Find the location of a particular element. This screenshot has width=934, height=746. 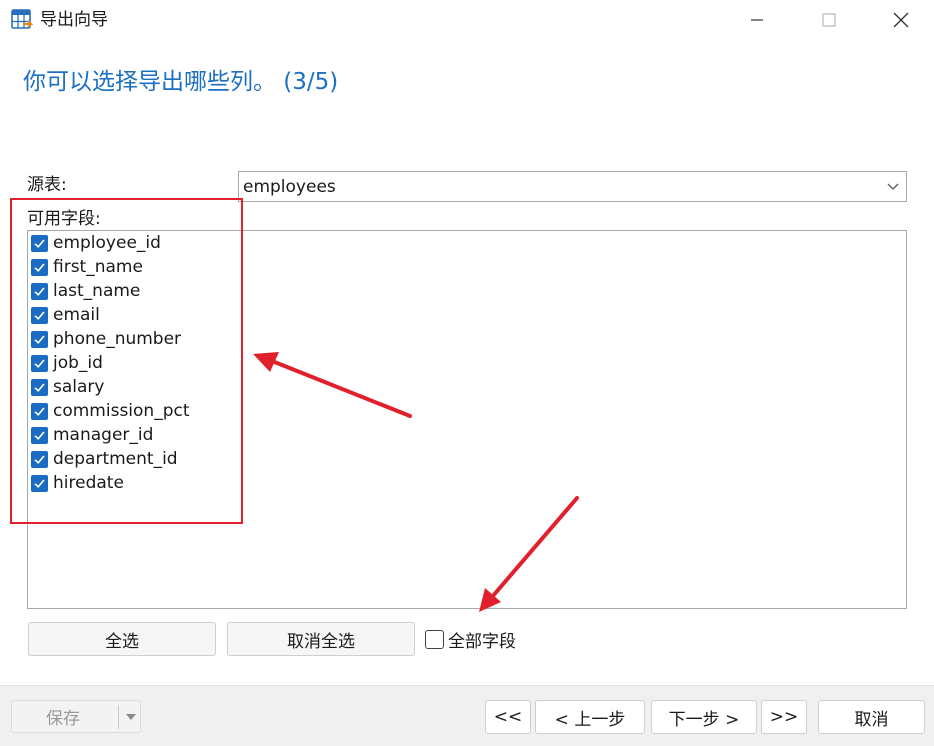

title-bar: 导出向导 is located at coordinates (467, 20).